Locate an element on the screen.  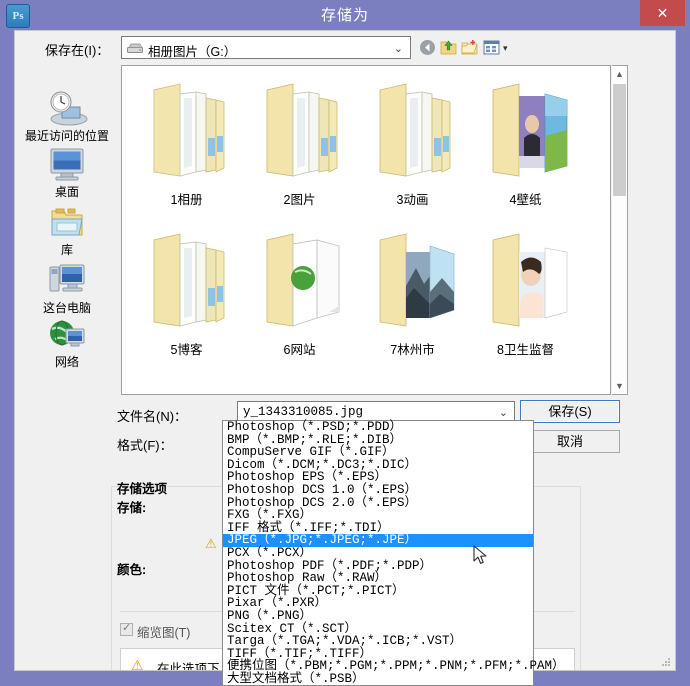
look-in-combobox: 相册图片（G:） ⌄ is located at coordinates (266, 47).